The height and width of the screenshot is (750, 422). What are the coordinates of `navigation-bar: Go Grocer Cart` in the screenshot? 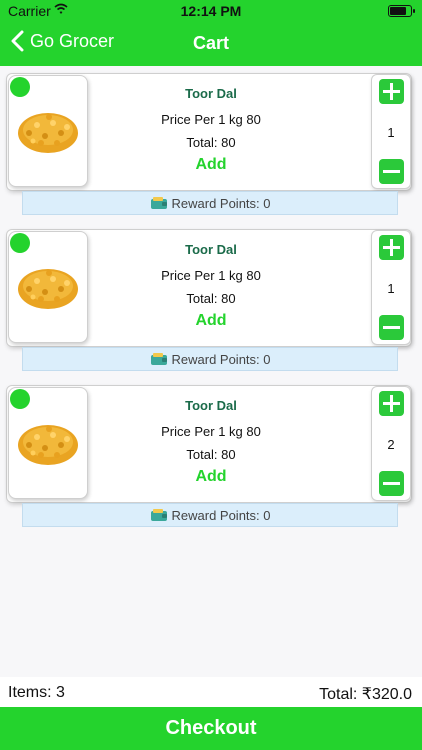 It's located at (211, 44).